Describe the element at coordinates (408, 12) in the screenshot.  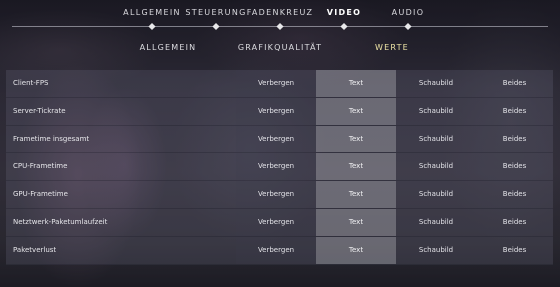
I see `tab-audio: AUDIO` at that location.